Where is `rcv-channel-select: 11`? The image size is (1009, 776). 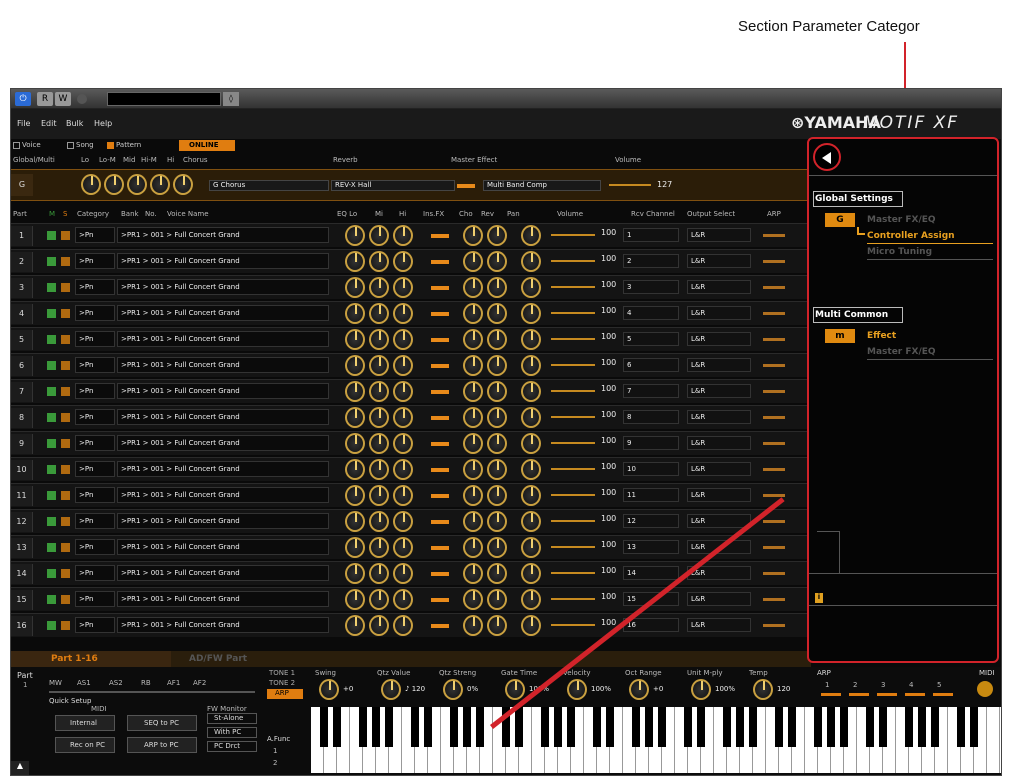
rcv-channel-select: 11 is located at coordinates (651, 495).